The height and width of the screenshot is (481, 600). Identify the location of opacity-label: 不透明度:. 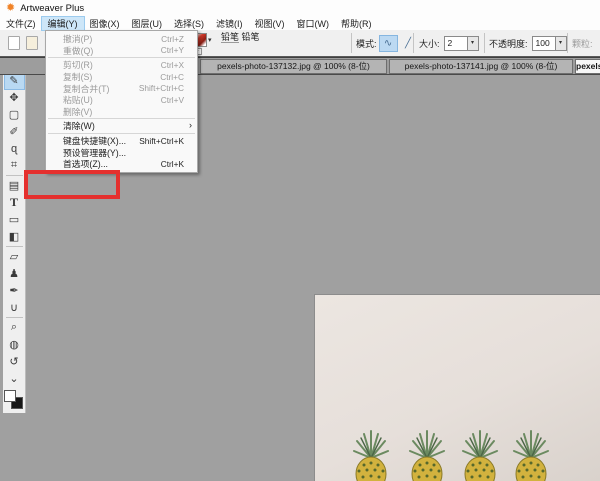
(508, 43).